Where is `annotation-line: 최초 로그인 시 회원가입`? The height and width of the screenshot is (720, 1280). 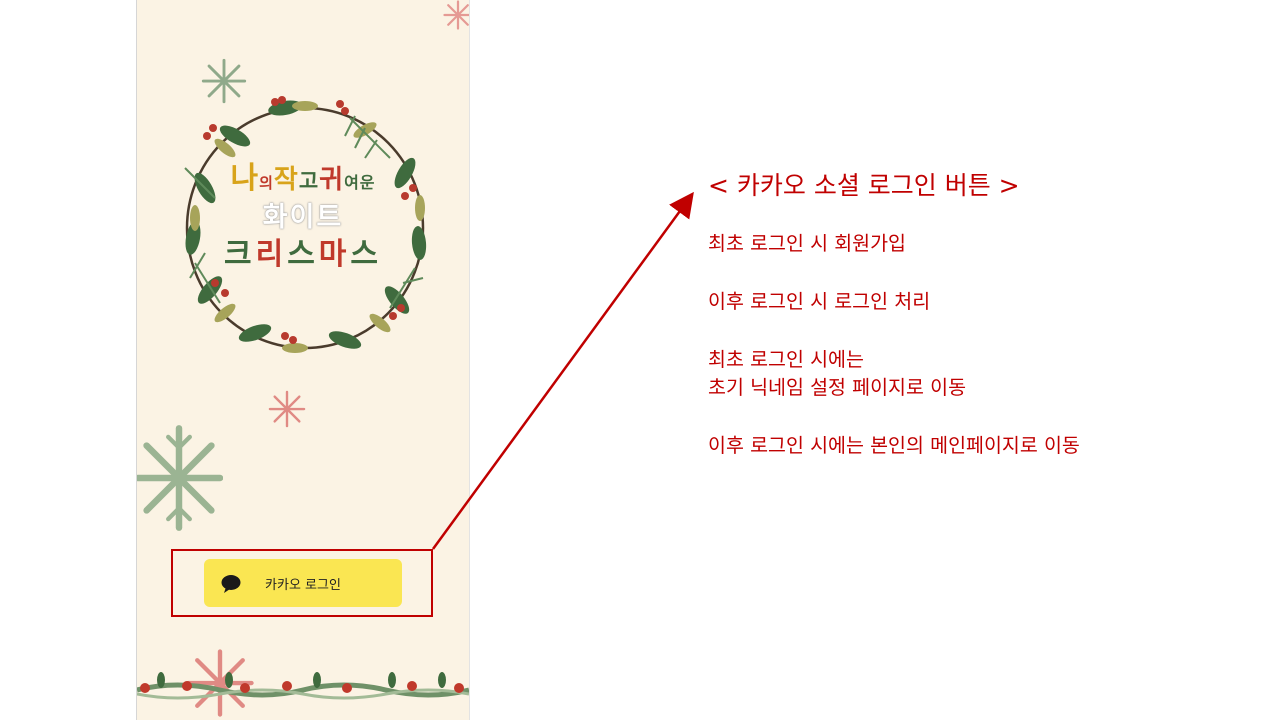
annotation-line: 최초 로그인 시 회원가입 is located at coordinates (807, 243).